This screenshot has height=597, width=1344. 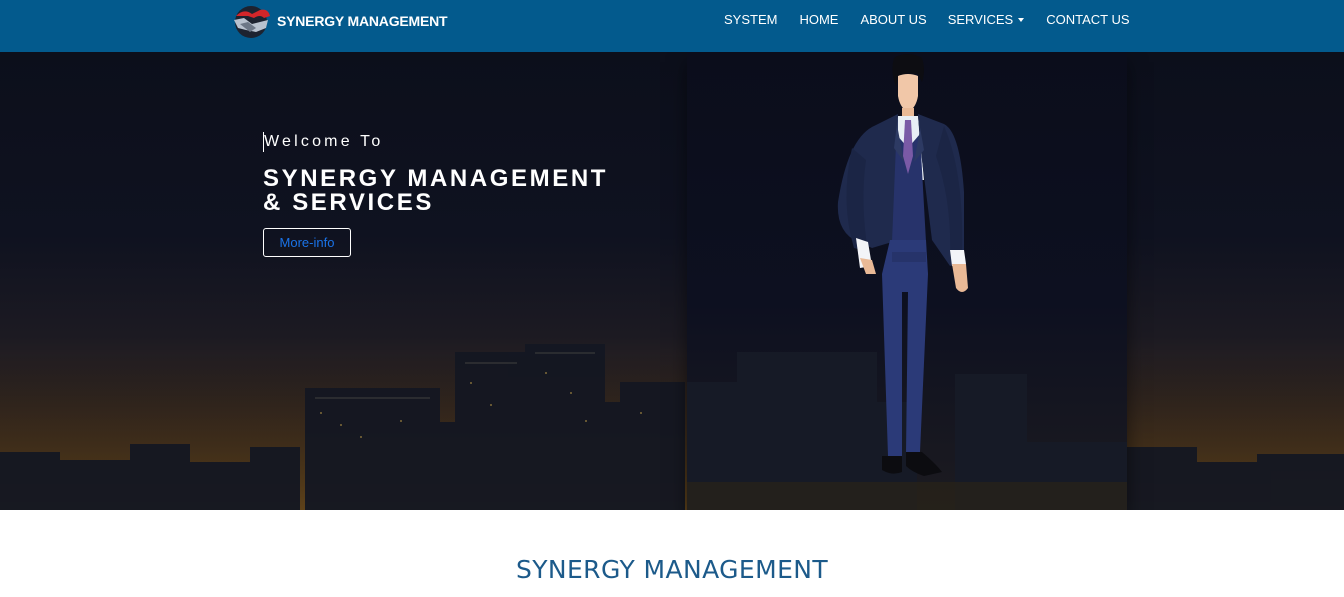 What do you see at coordinates (672, 569) in the screenshot?
I see `section-title: SYNERGY MANAGEMENT` at bounding box center [672, 569].